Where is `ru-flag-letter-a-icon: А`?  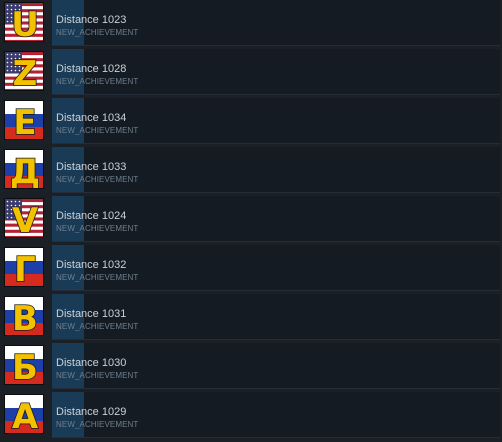 ru-flag-letter-a-icon: А is located at coordinates (24, 414).